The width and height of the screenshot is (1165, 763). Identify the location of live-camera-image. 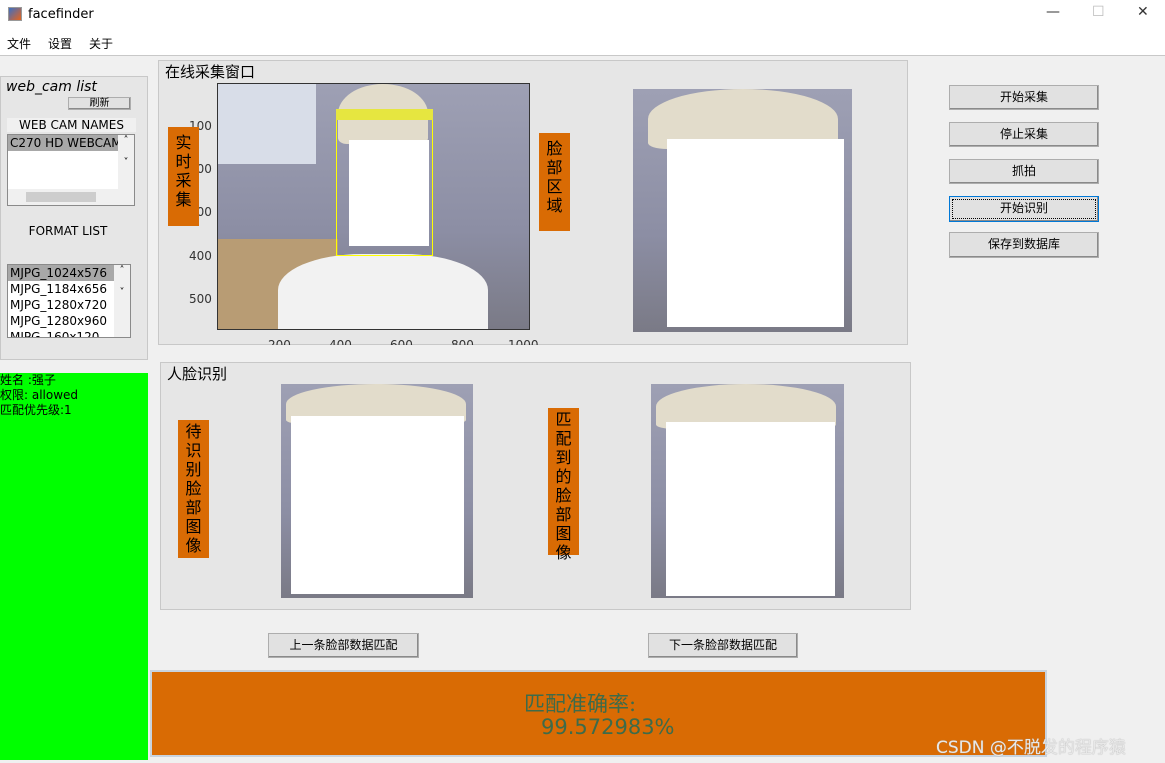
(373, 206).